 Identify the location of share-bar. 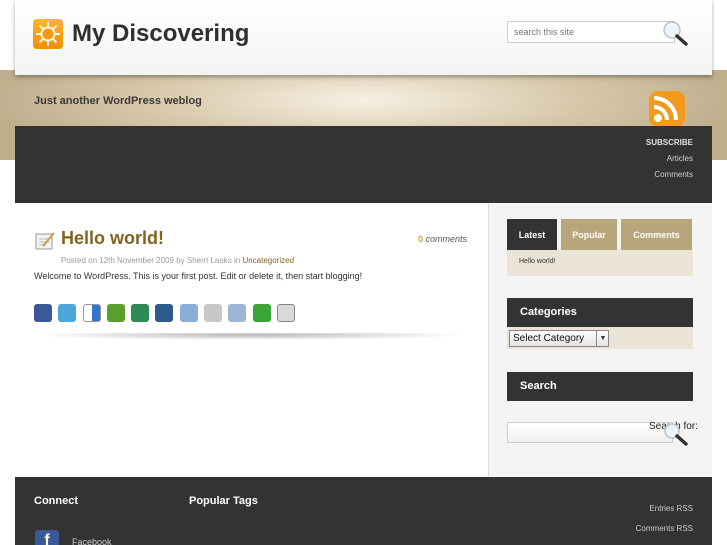
(164, 313).